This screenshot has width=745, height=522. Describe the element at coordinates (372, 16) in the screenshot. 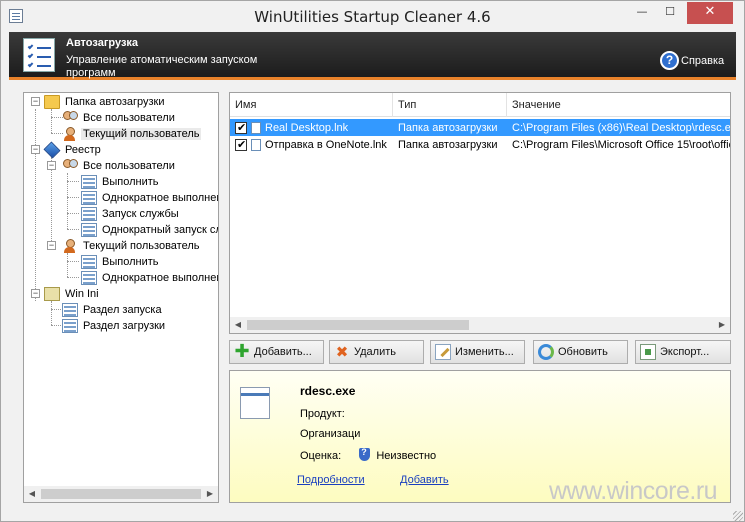

I see `title-bar: WinUtilities Startup Cleaner 4.6 — ☐ ✕` at that location.